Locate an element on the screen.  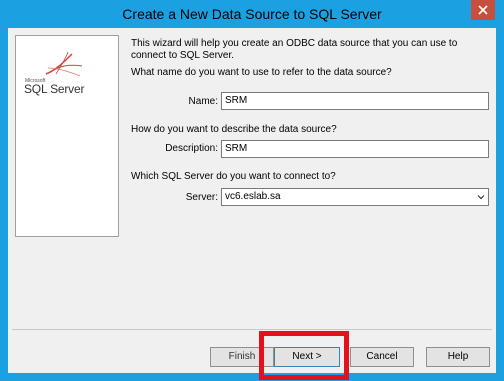
server-label: Server: is located at coordinates (201, 197).